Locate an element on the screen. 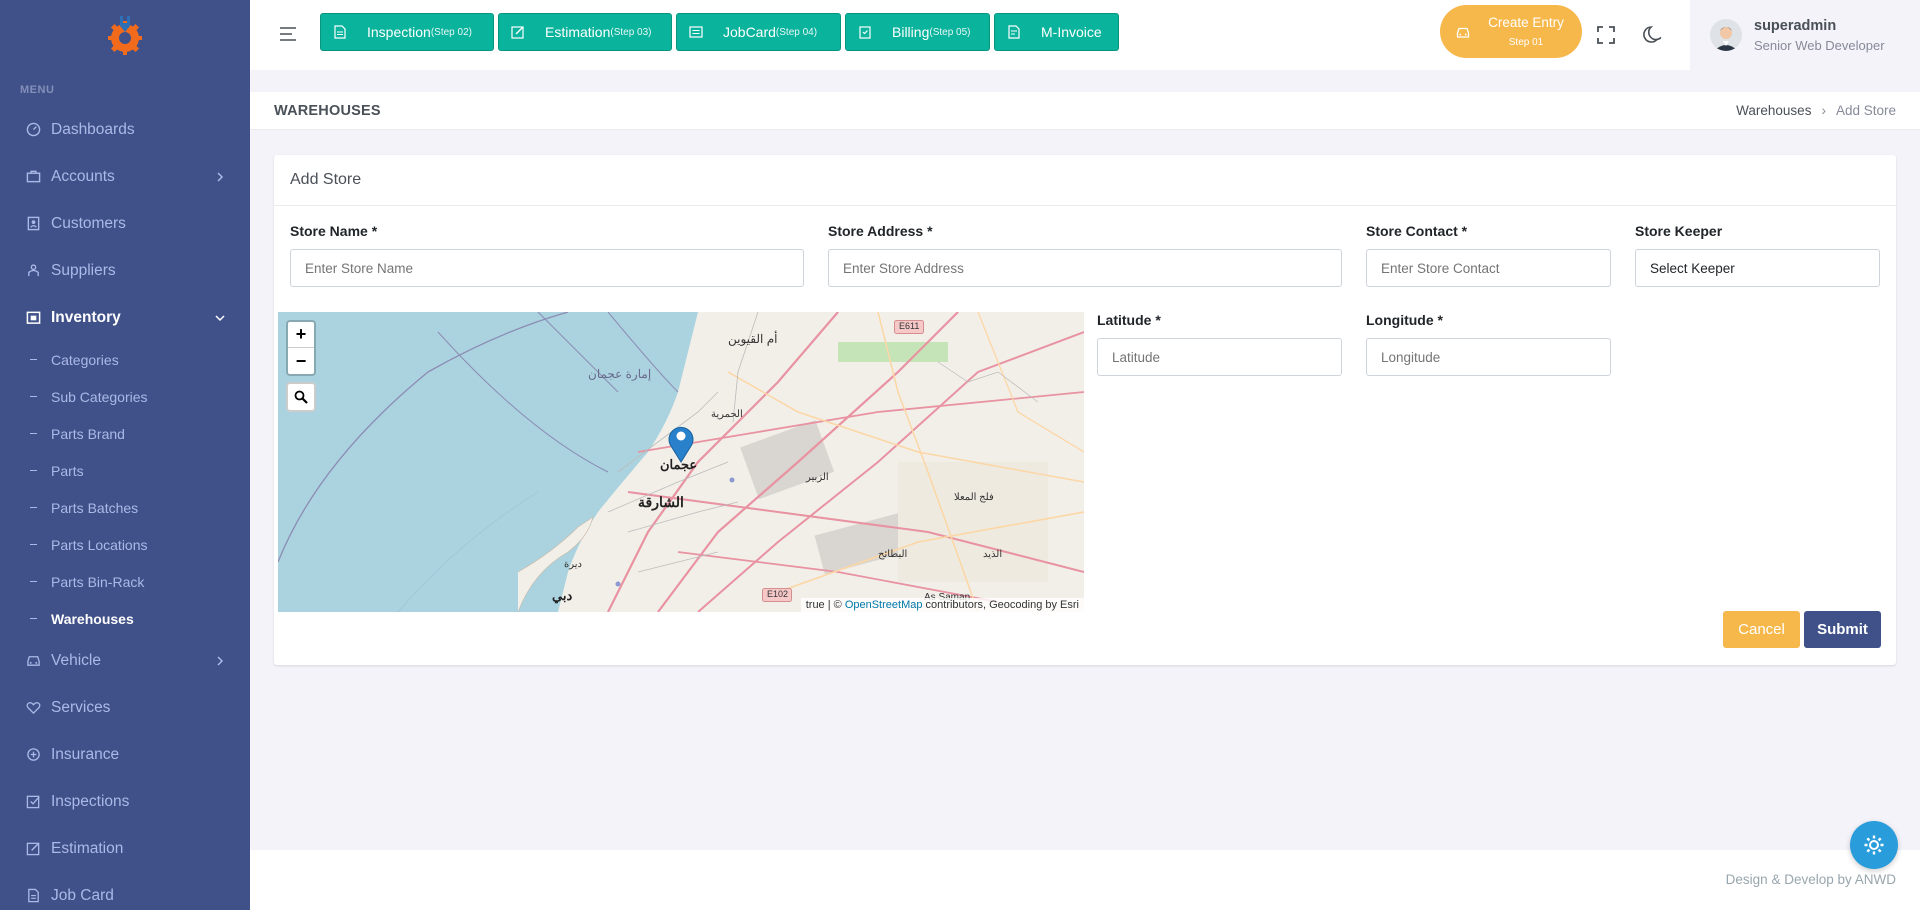 The height and width of the screenshot is (910, 1920). gear-icon is located at coordinates (1874, 845).